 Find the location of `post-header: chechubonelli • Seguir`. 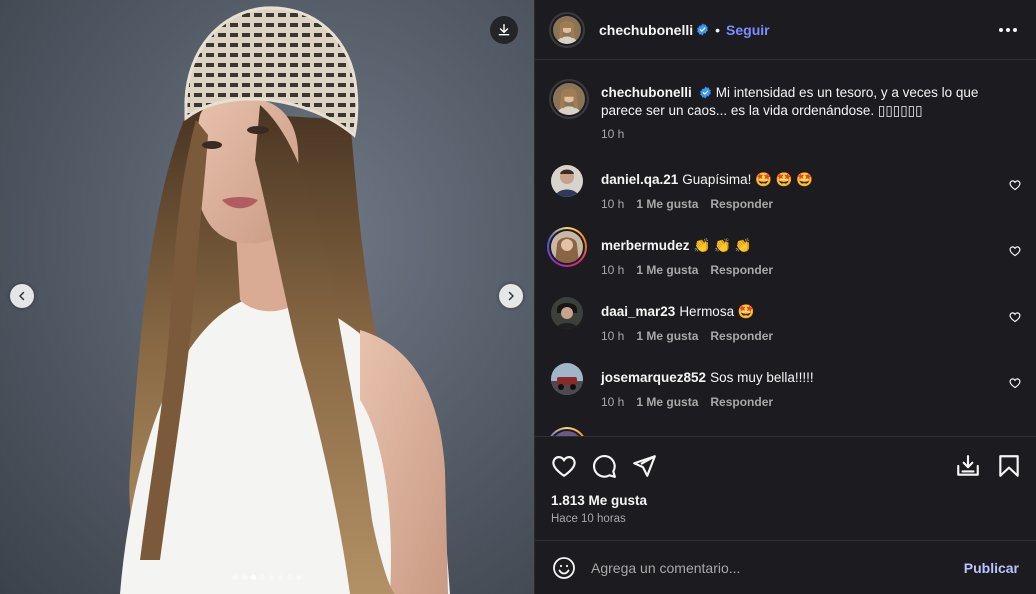

post-header: chechubonelli • Seguir is located at coordinates (785, 30).